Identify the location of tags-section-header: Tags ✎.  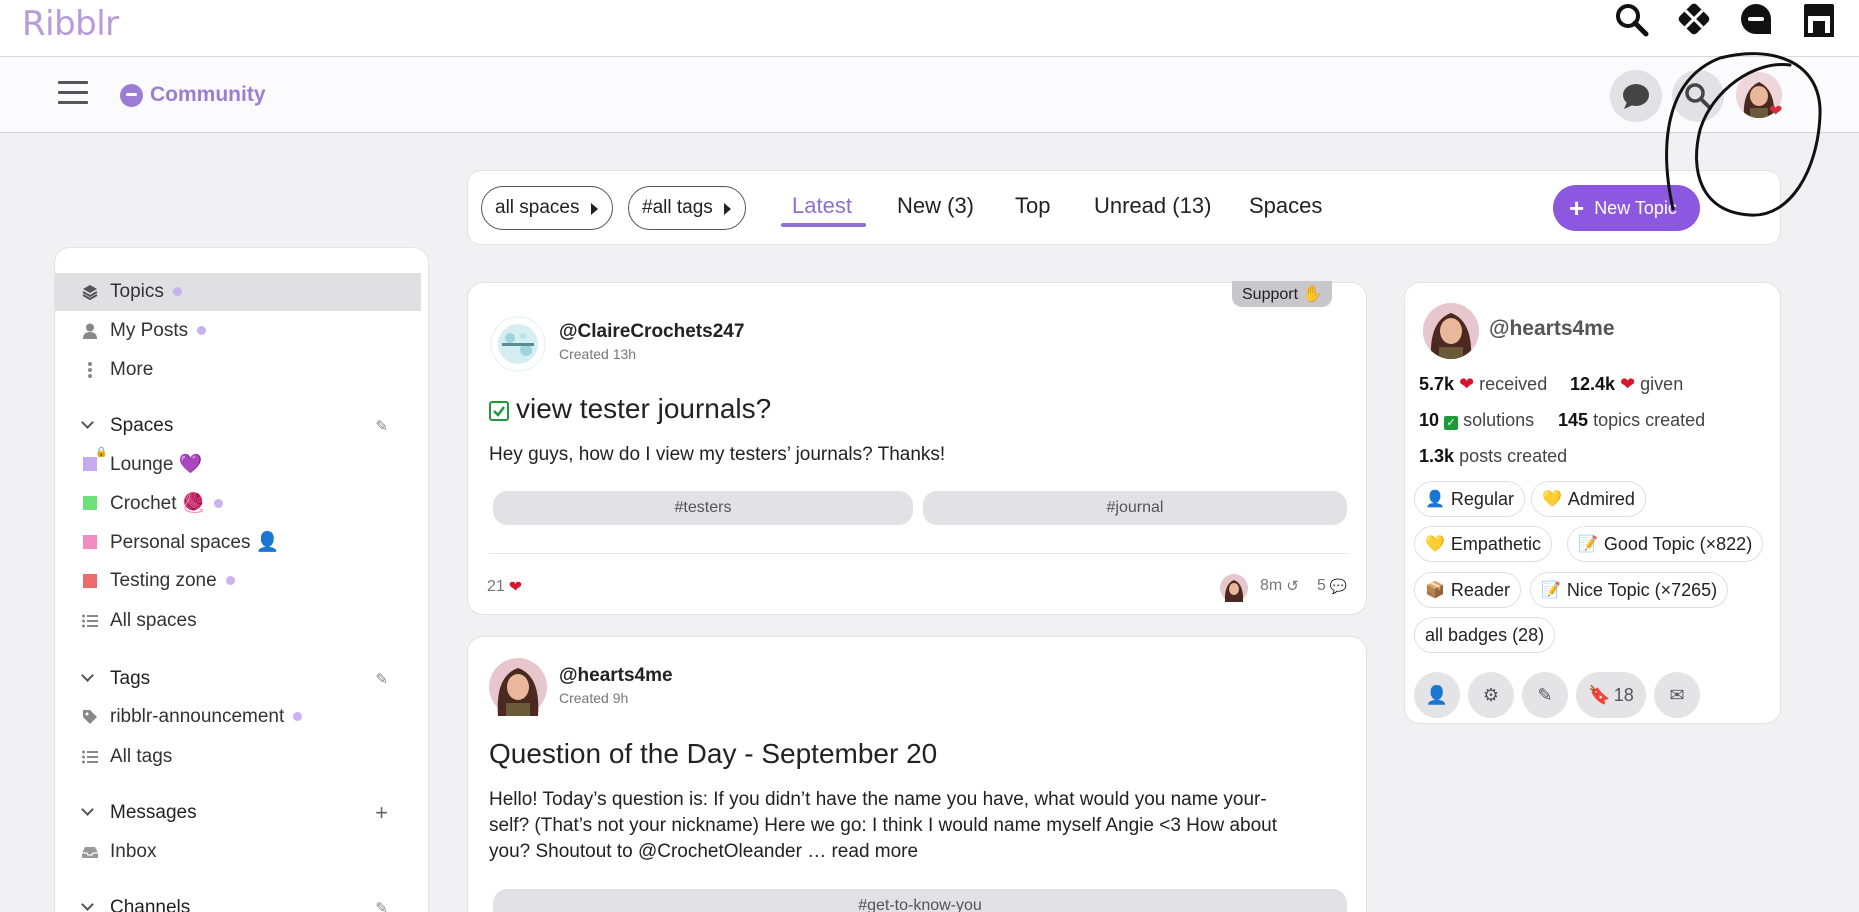
(238, 679).